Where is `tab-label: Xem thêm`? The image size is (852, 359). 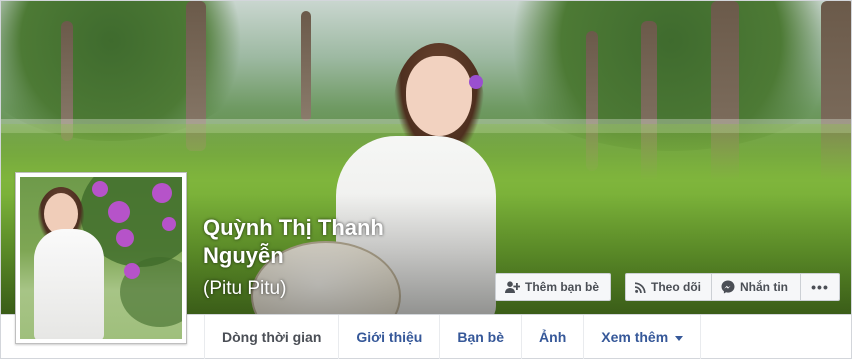
tab-label: Xem thêm is located at coordinates (635, 337).